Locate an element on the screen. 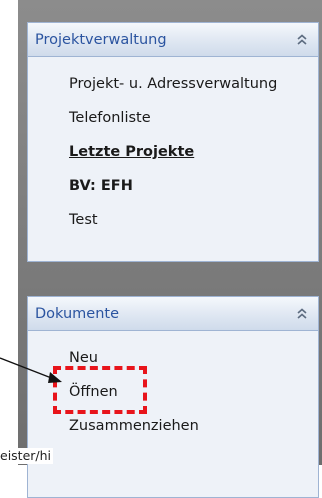 The height and width of the screenshot is (498, 322). pointer-arrow-icon is located at coordinates (31, 370).